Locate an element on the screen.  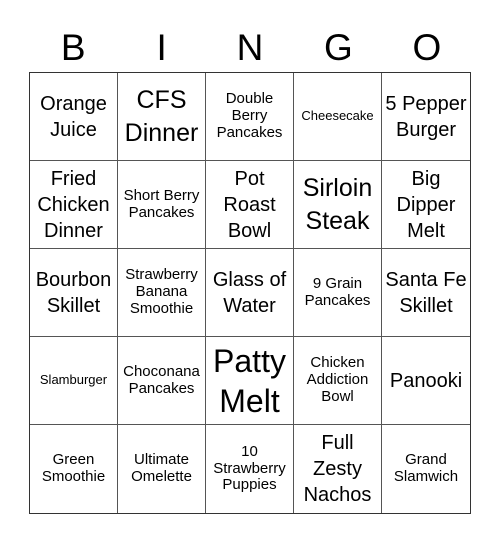
bingo-cell-label: Short Berry Pancakes is located at coordinates (161, 203).